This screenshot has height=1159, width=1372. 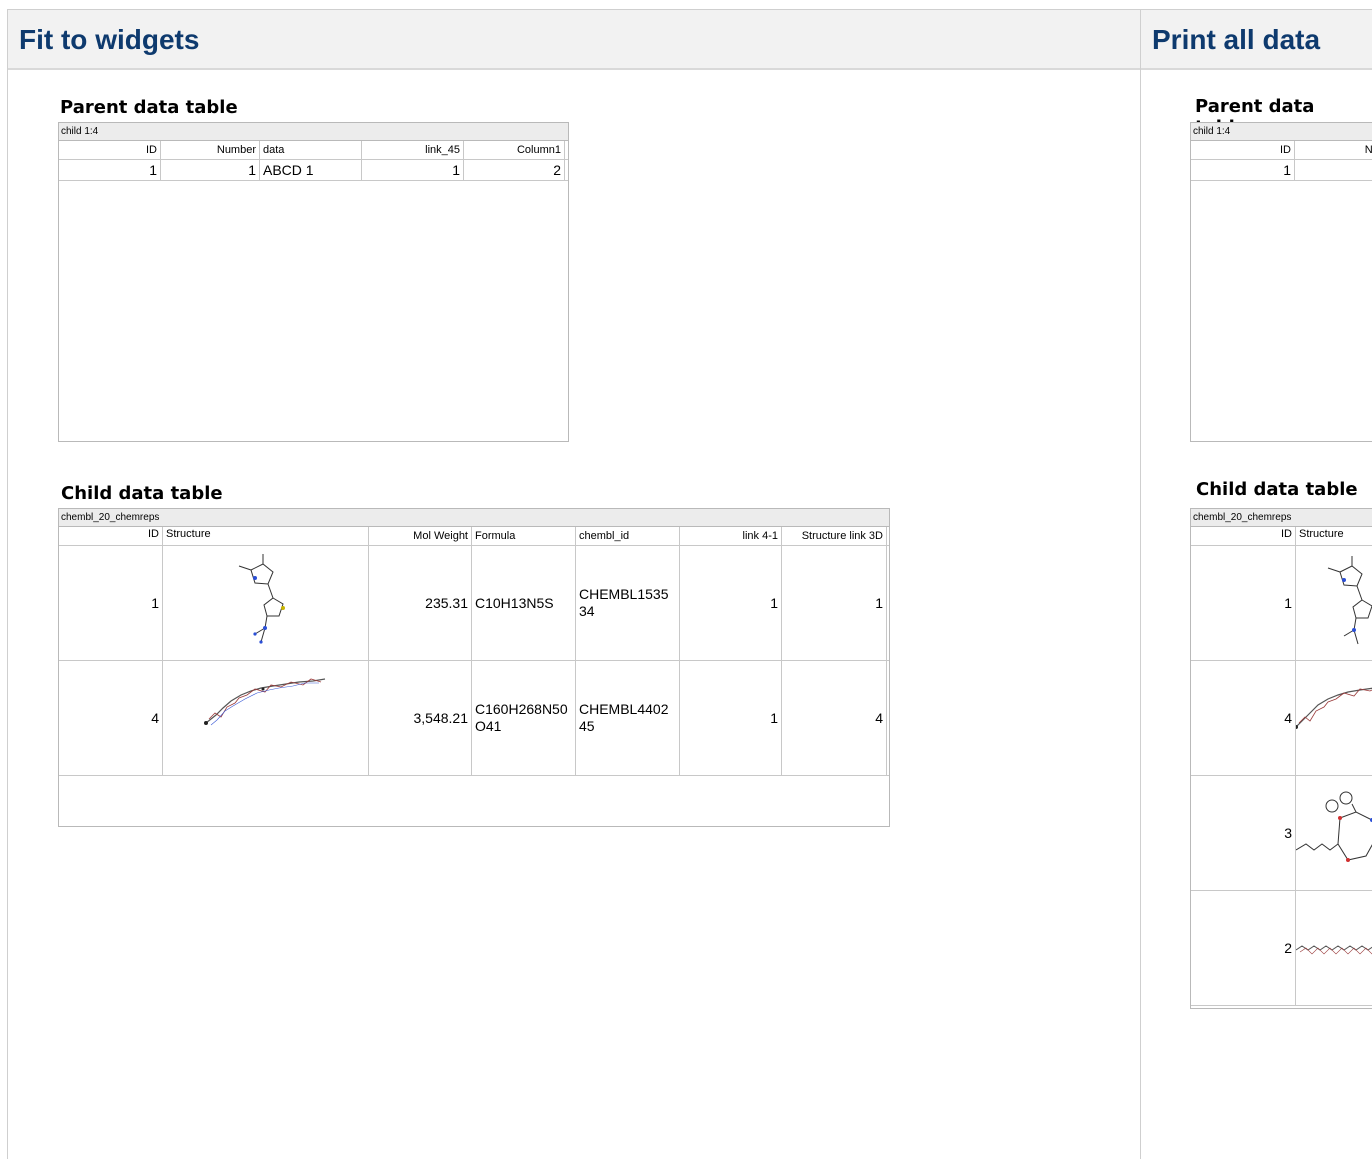 What do you see at coordinates (514, 150) in the screenshot?
I see `column-header-column1: Column1` at bounding box center [514, 150].